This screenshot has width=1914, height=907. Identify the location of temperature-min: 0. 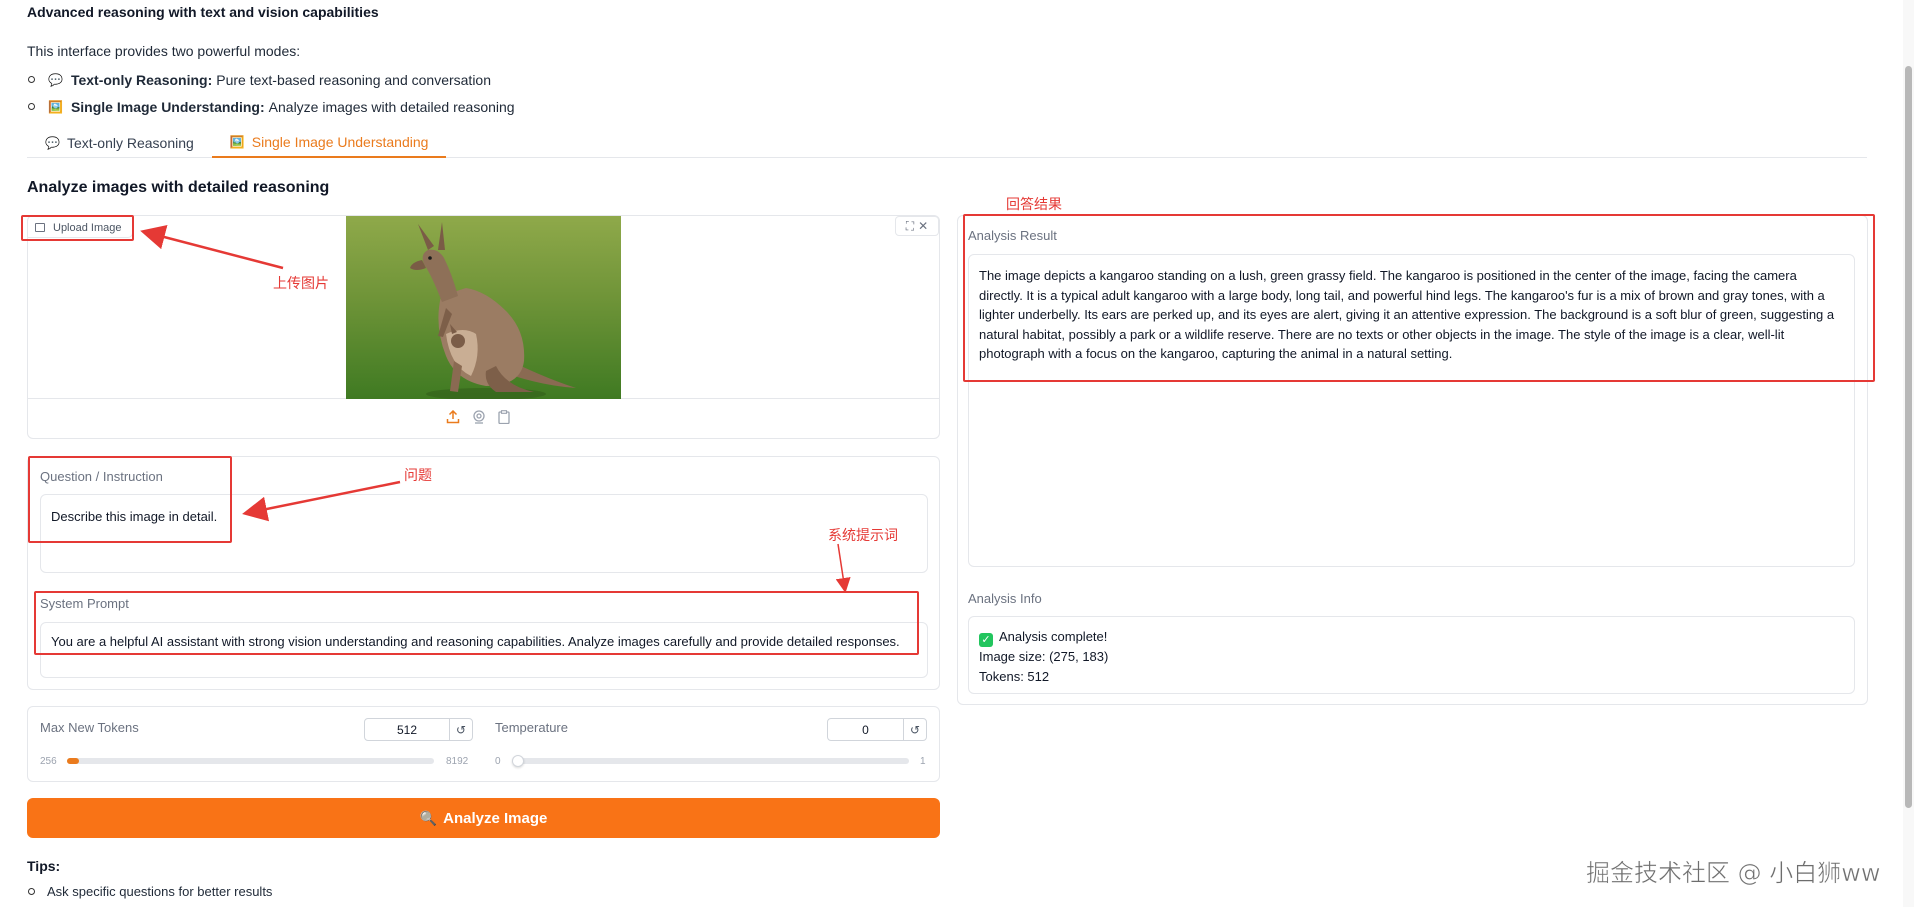
(498, 761).